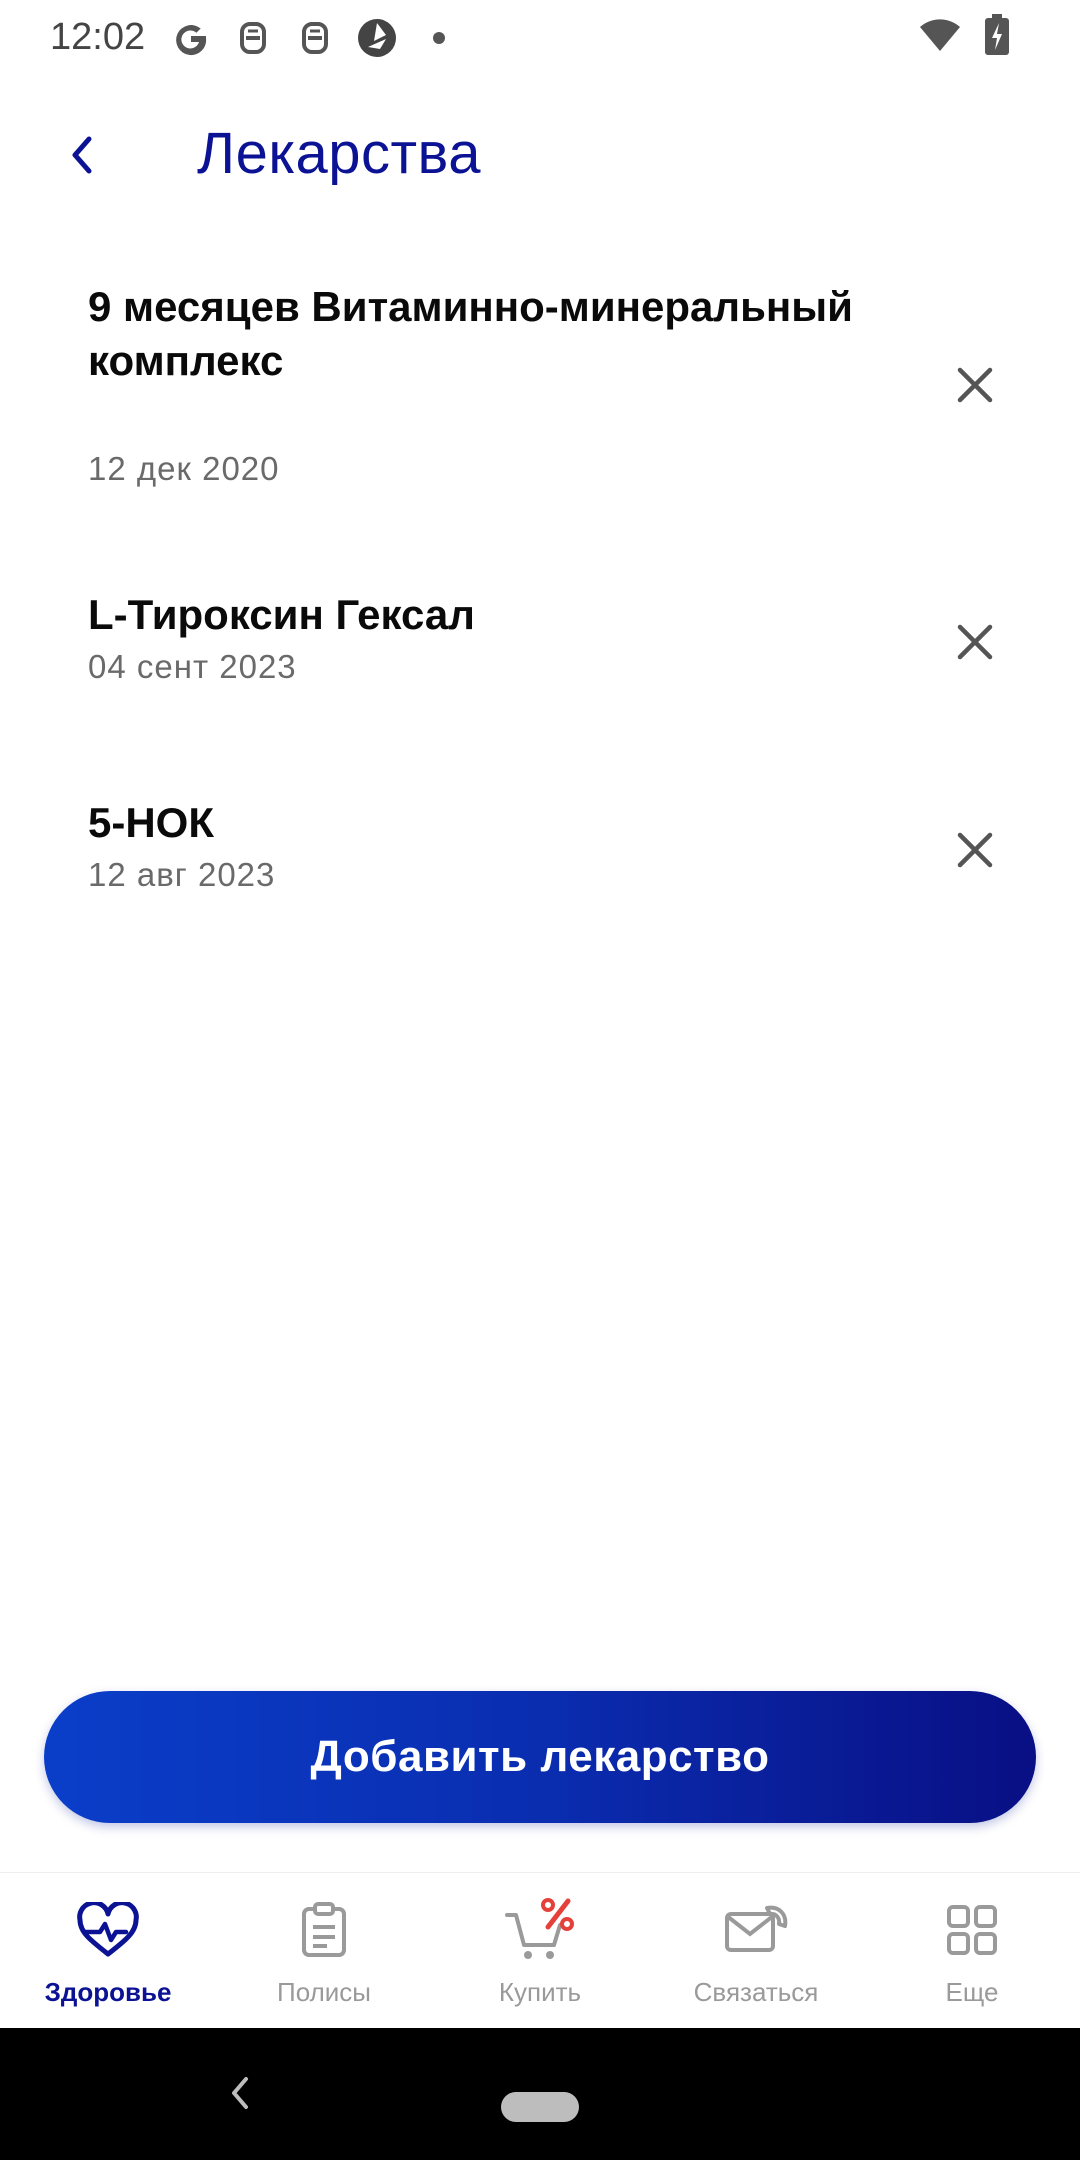 The width and height of the screenshot is (1080, 2160). I want to click on app-aperture-icon, so click(377, 38).